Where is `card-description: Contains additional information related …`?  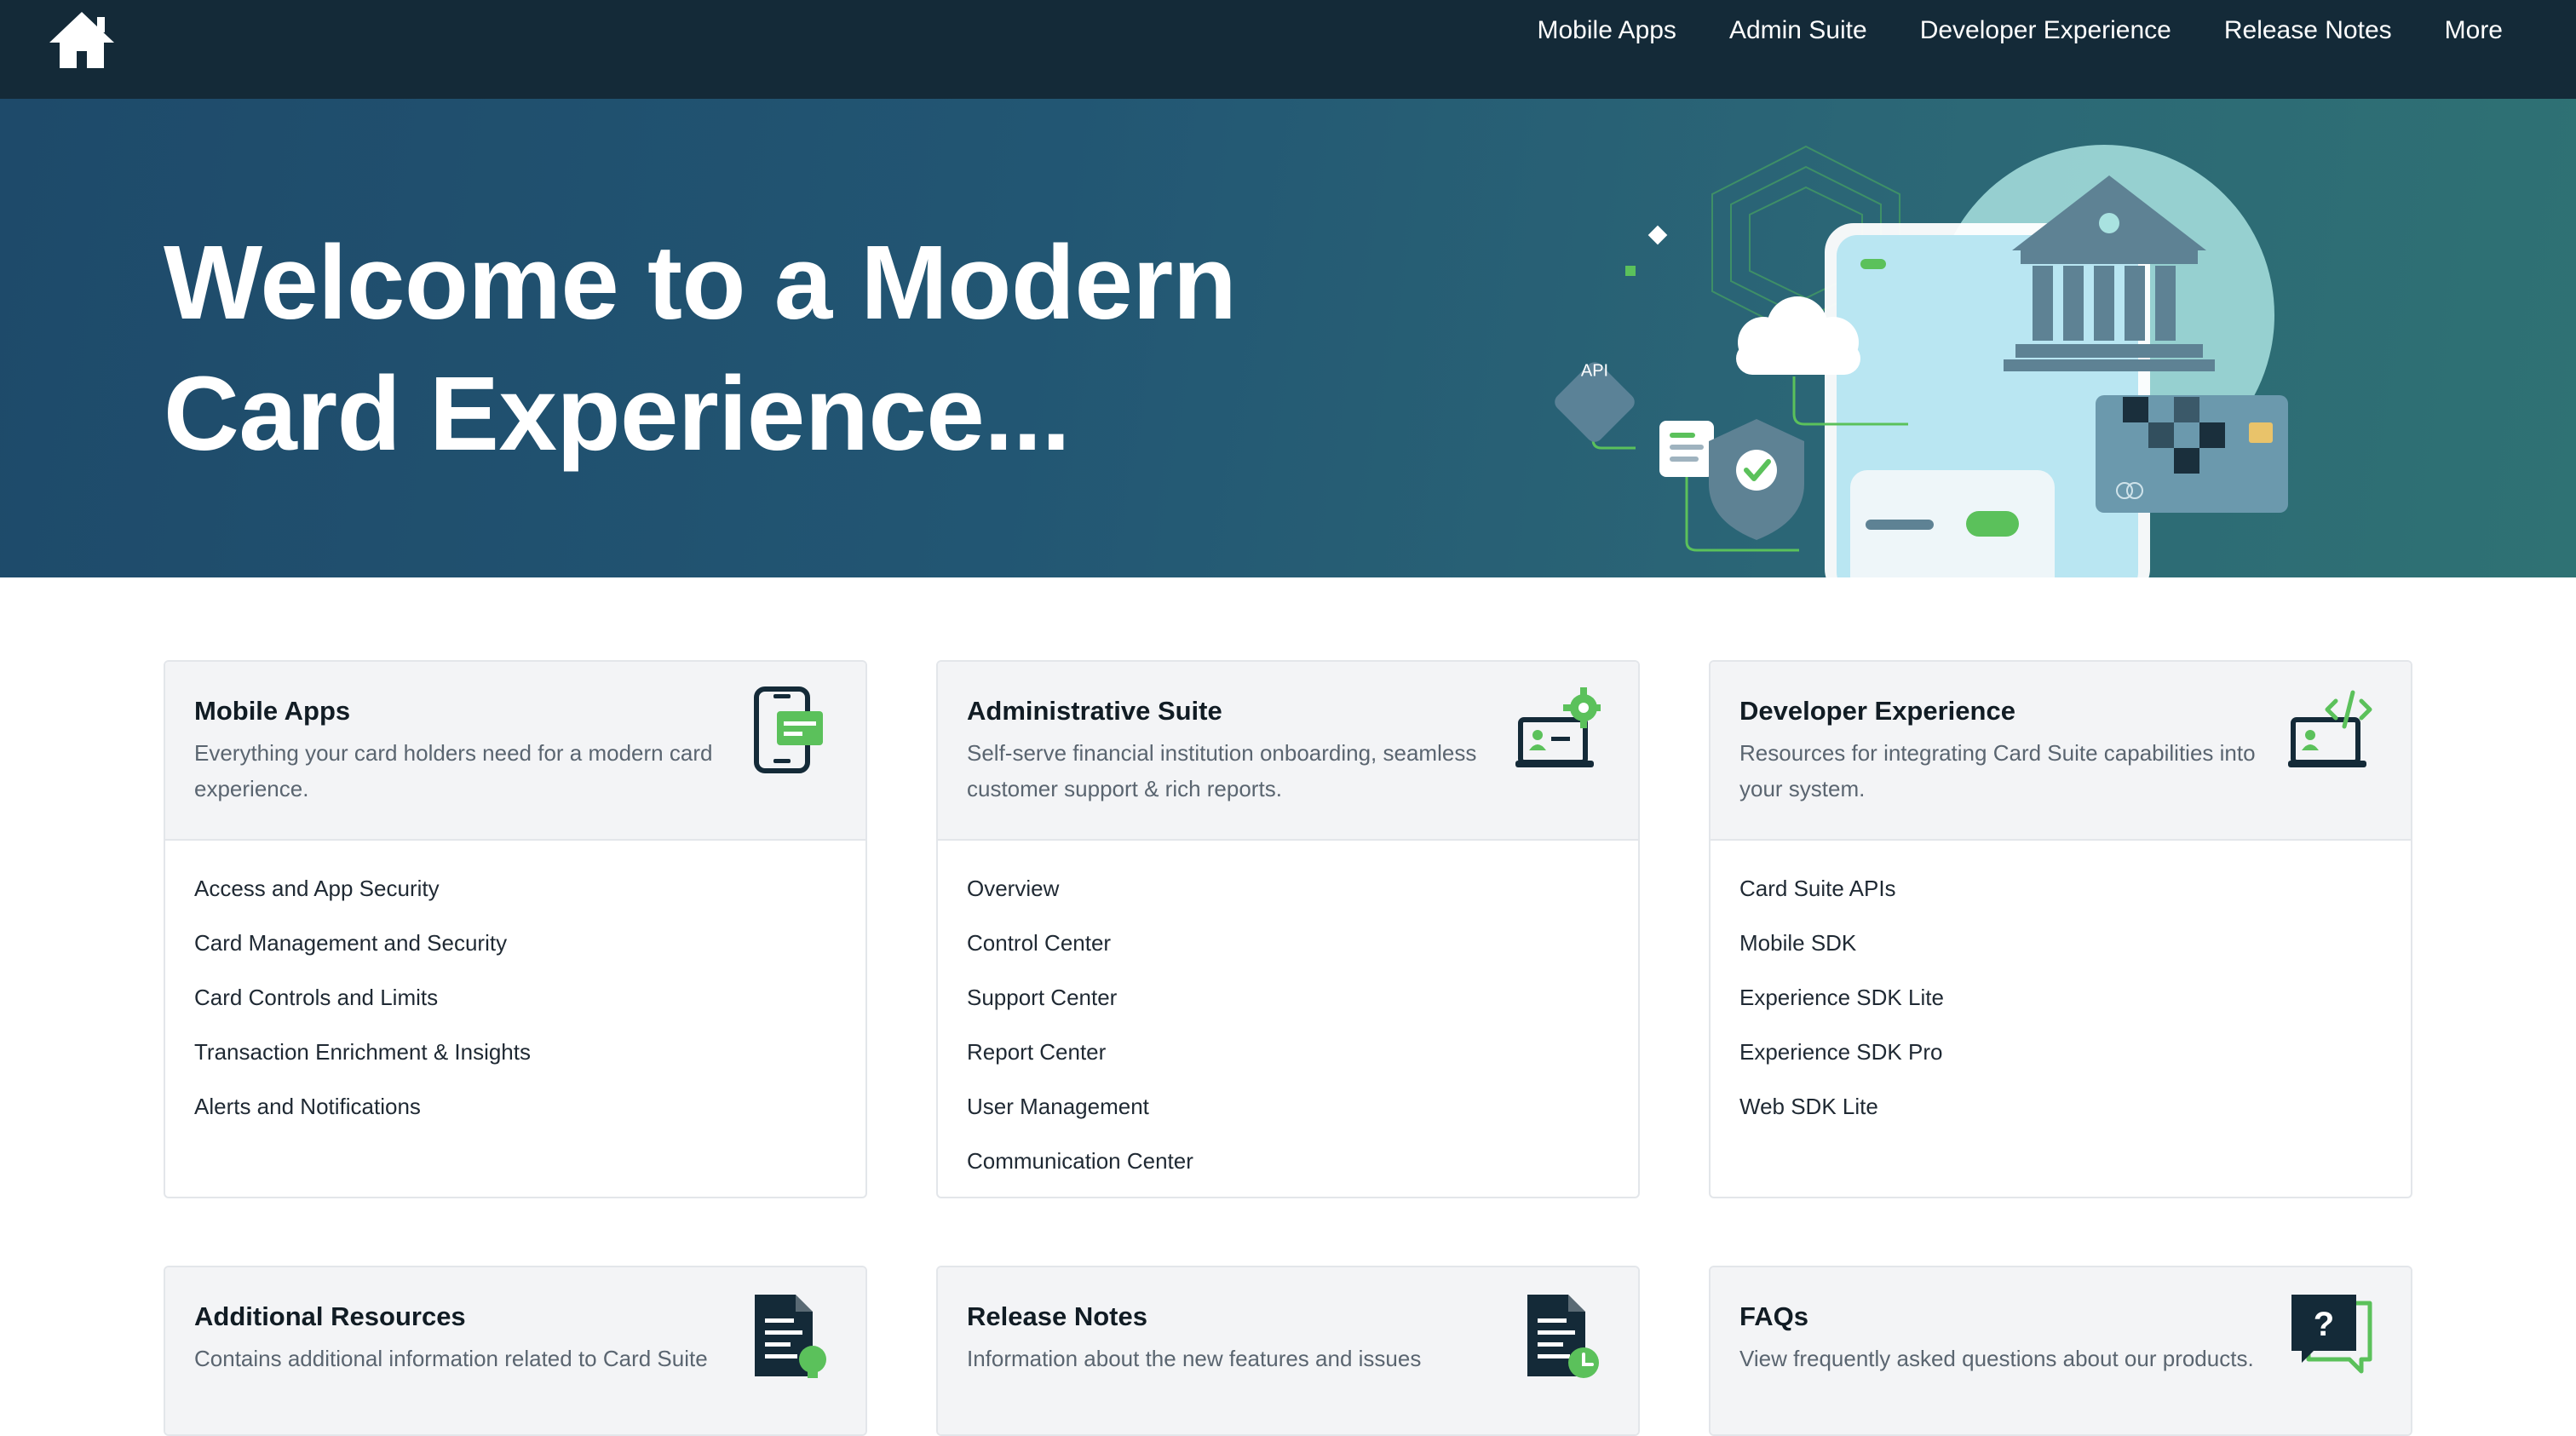 card-description: Contains additional information related … is located at coordinates (467, 1359).